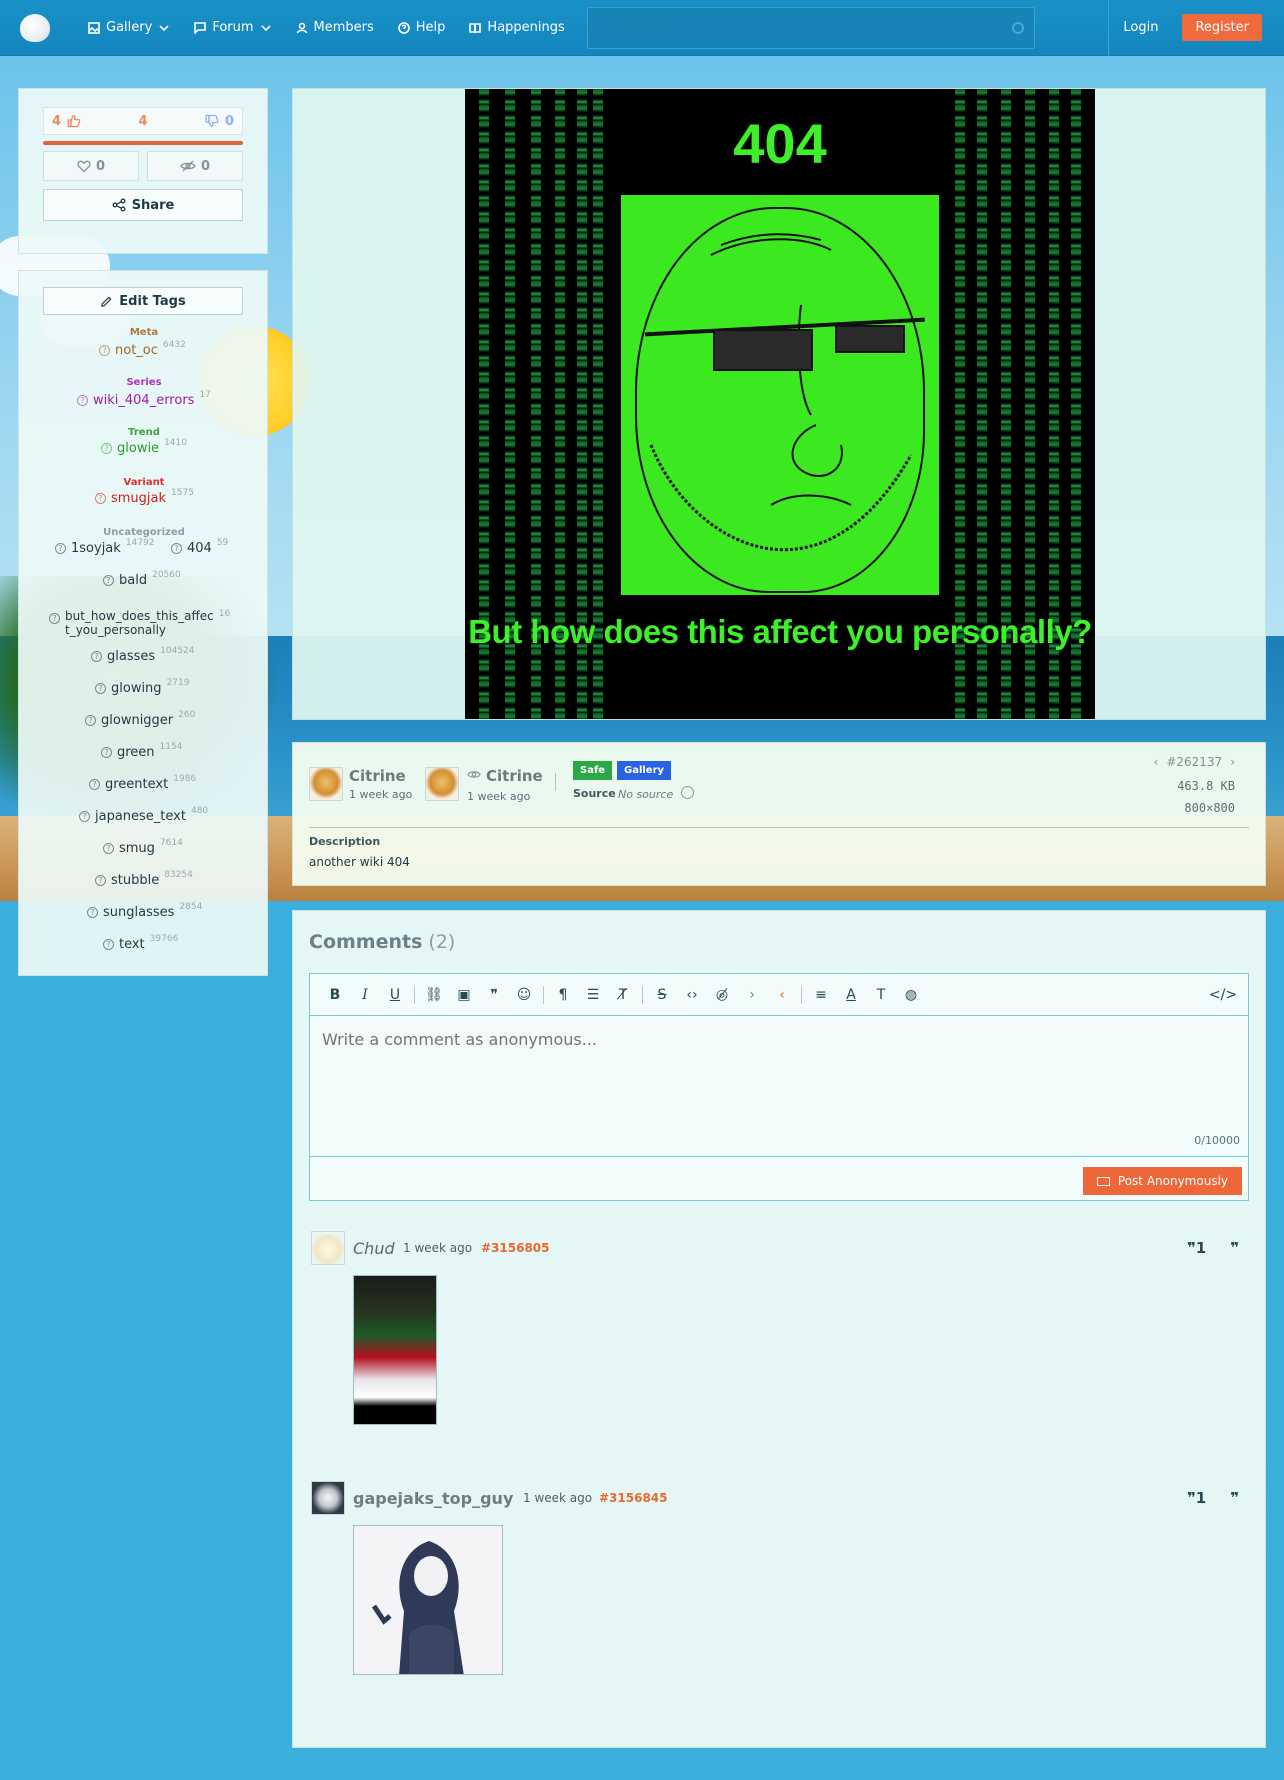 This screenshot has height=1780, width=1284. What do you see at coordinates (422, 28) in the screenshot?
I see `nav-help: Help` at bounding box center [422, 28].